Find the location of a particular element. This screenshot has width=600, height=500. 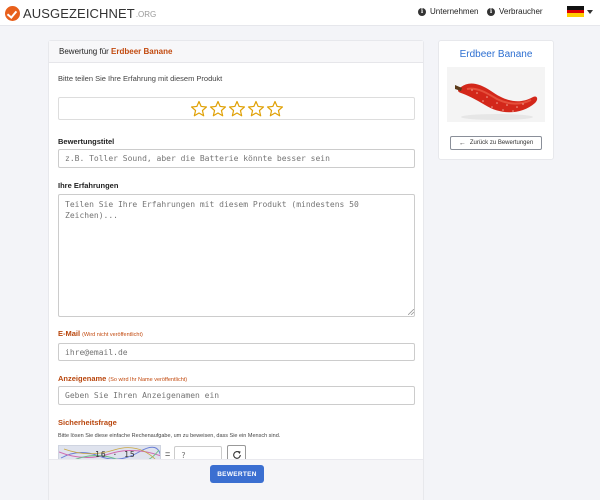

star-1-icon is located at coordinates (199, 109).